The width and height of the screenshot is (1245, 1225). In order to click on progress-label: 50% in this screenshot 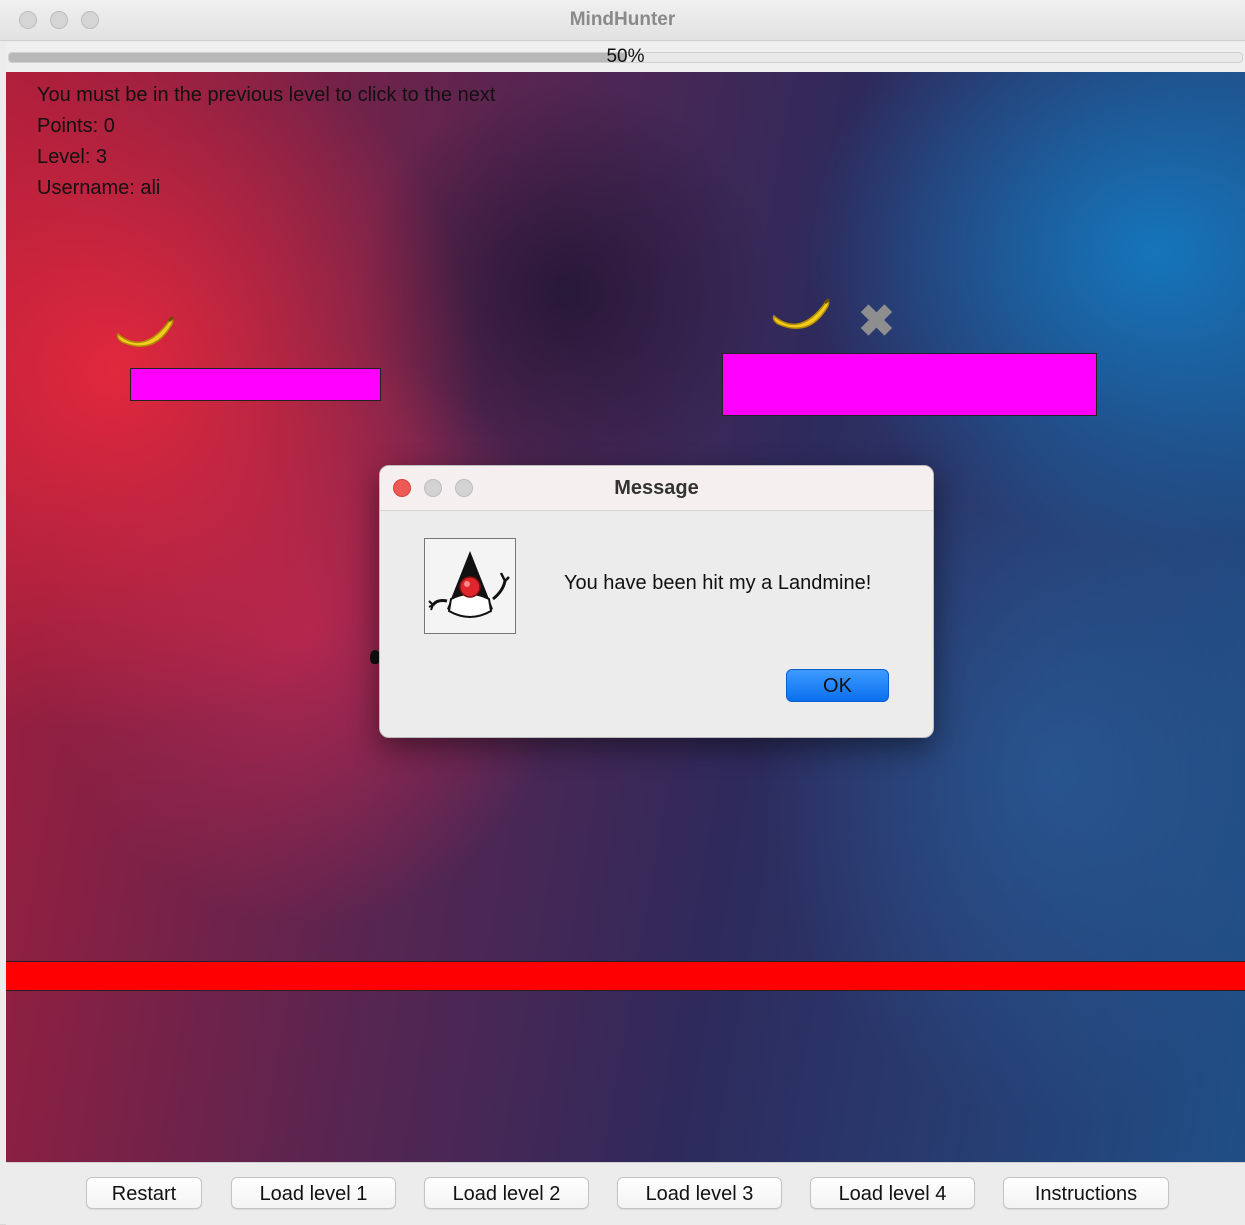, I will do `click(625, 56)`.